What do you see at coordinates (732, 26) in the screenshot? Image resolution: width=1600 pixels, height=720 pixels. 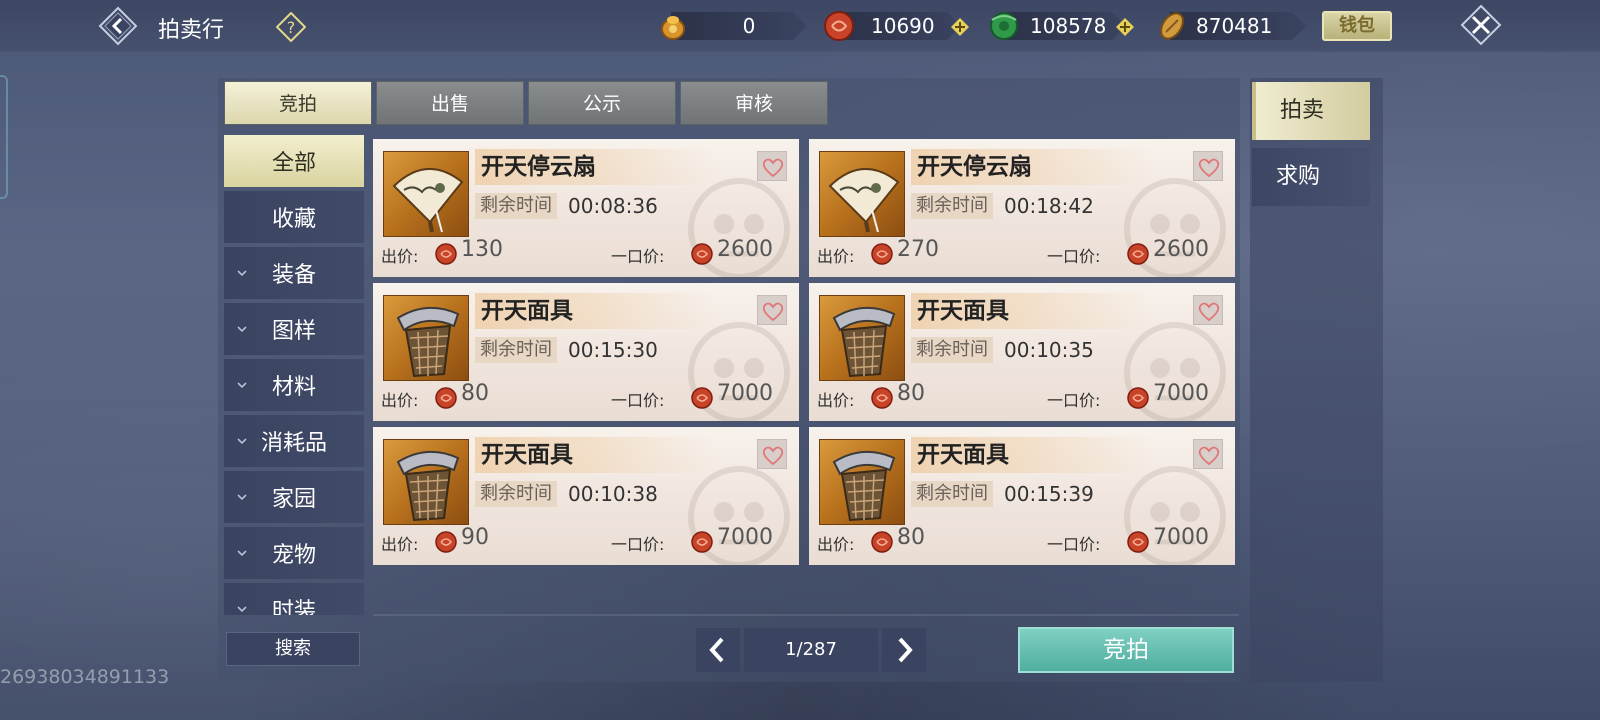 I see `currency-gold-ingot: 0` at bounding box center [732, 26].